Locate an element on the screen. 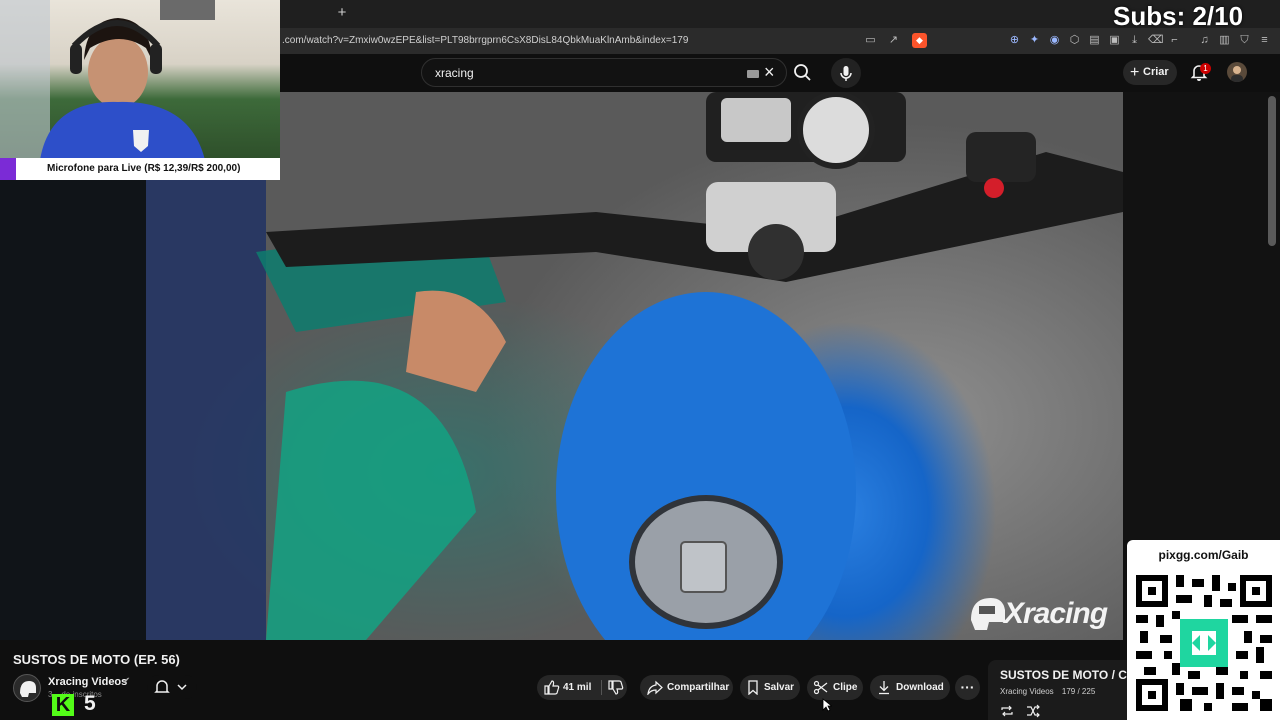 This screenshot has height=720, width=1280. playlist-meta: Xracing Videos 179 / 225 is located at coordinates (1047, 691).